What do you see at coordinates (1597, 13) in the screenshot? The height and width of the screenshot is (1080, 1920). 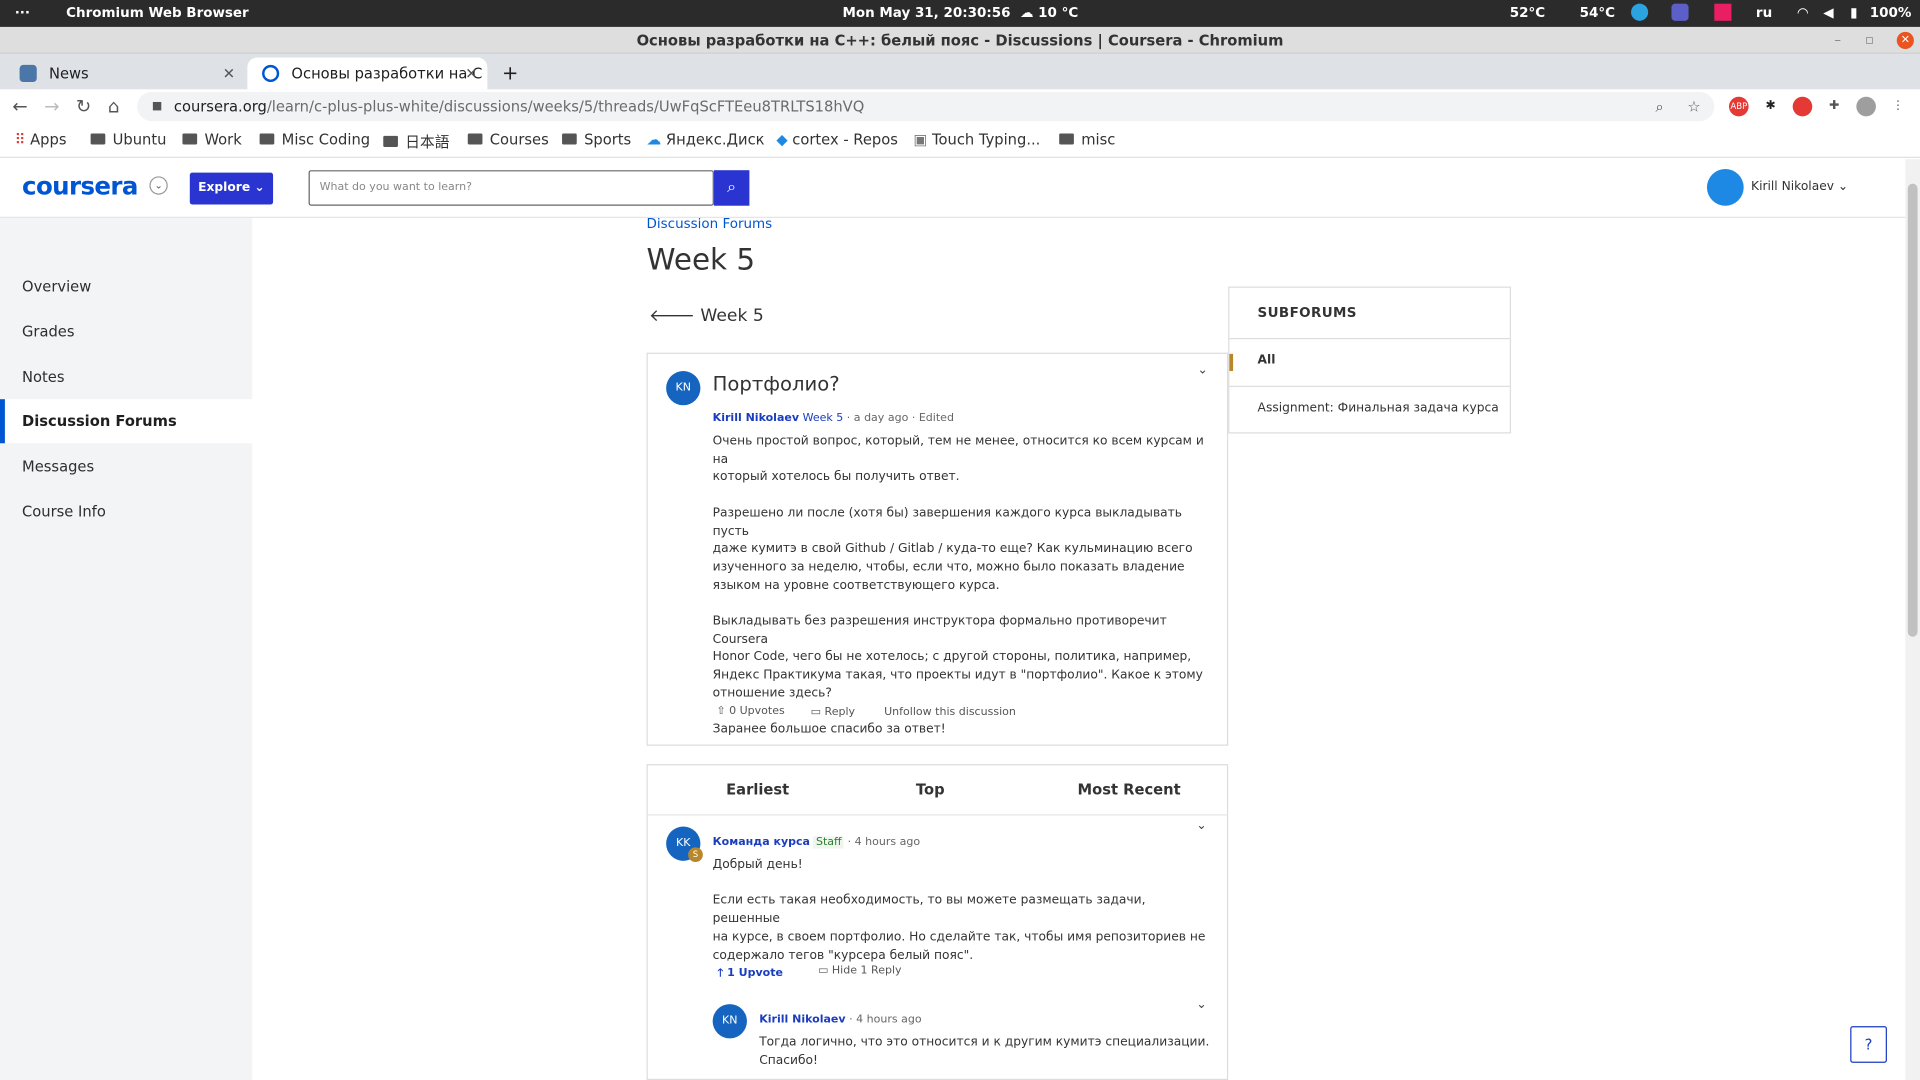 I see `gpu-temp: 54°C` at bounding box center [1597, 13].